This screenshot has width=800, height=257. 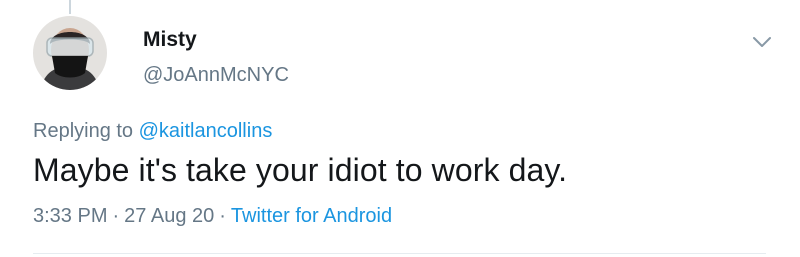 What do you see at coordinates (311, 216) in the screenshot?
I see `tweet-source-link: Twitter for Android` at bounding box center [311, 216].